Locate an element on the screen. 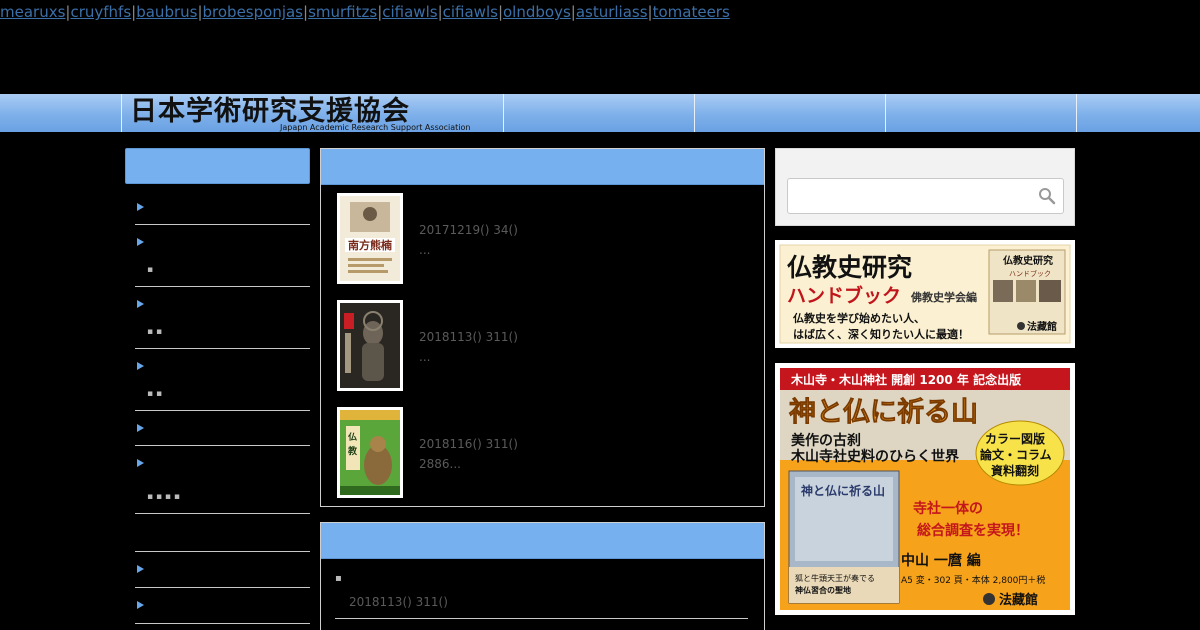 This screenshot has width=1200, height=630. banner2-book-caption1: 狐と牛頭天王が奏でる is located at coordinates (835, 578).